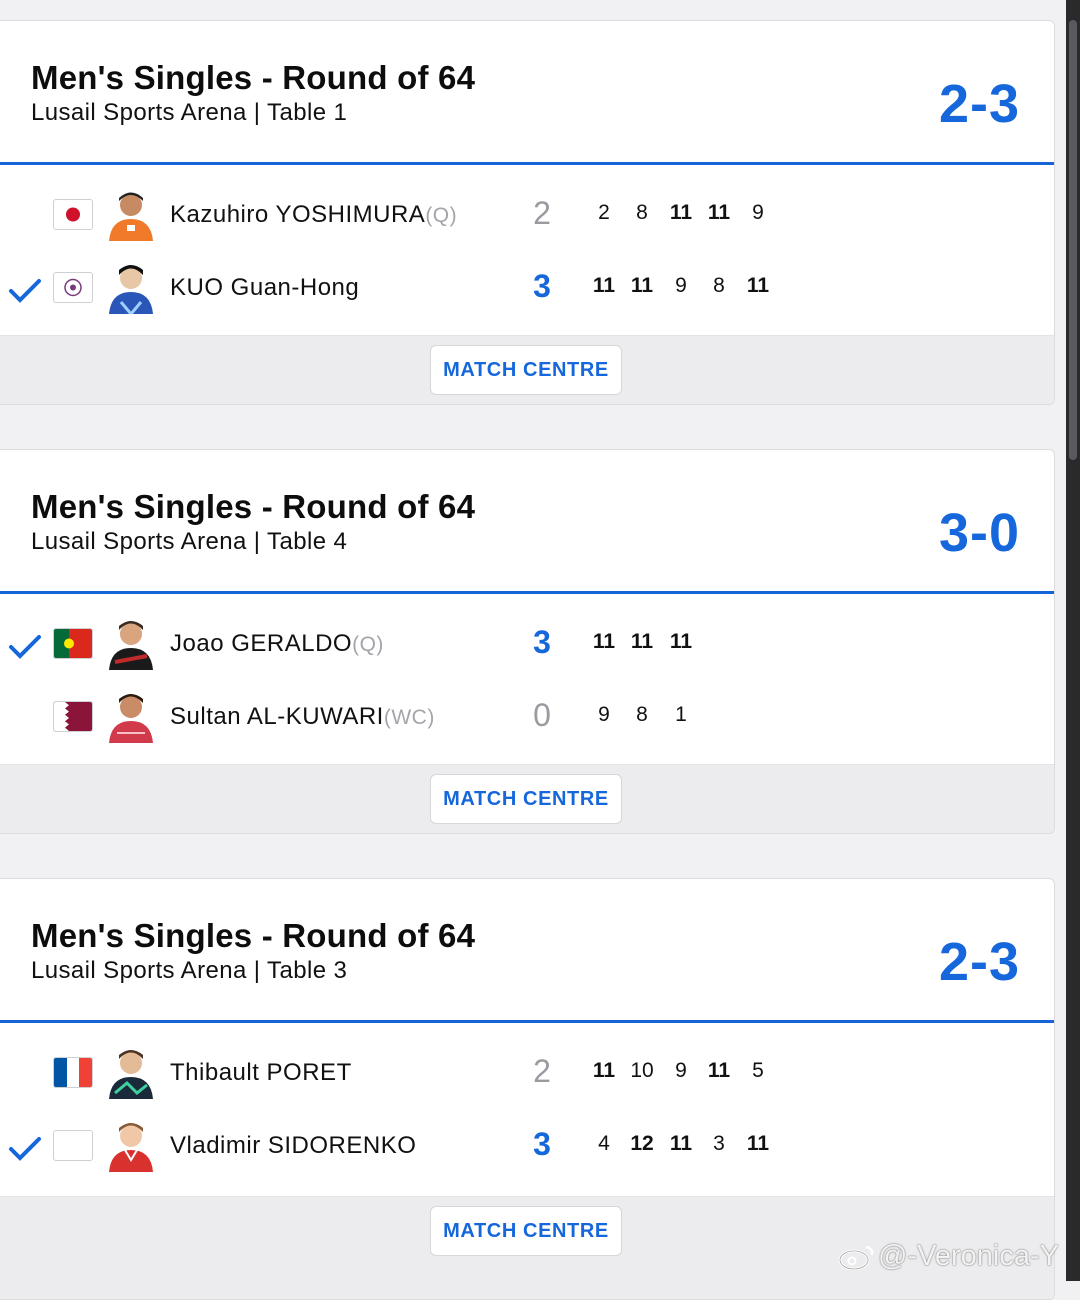 The width and height of the screenshot is (1080, 1300). What do you see at coordinates (681, 714) in the screenshot?
I see `set-score: 1` at bounding box center [681, 714].